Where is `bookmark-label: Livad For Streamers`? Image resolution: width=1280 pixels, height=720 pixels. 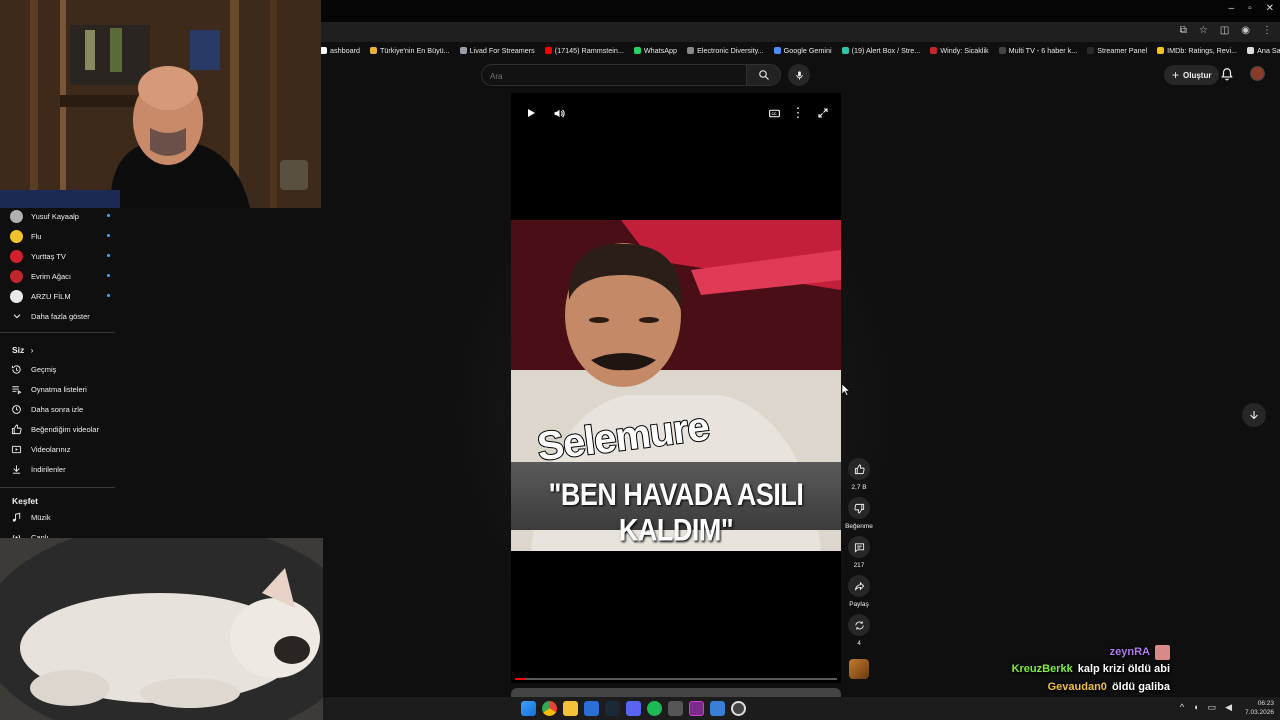
bookmark-label: Livad For Streamers is located at coordinates (502, 50).